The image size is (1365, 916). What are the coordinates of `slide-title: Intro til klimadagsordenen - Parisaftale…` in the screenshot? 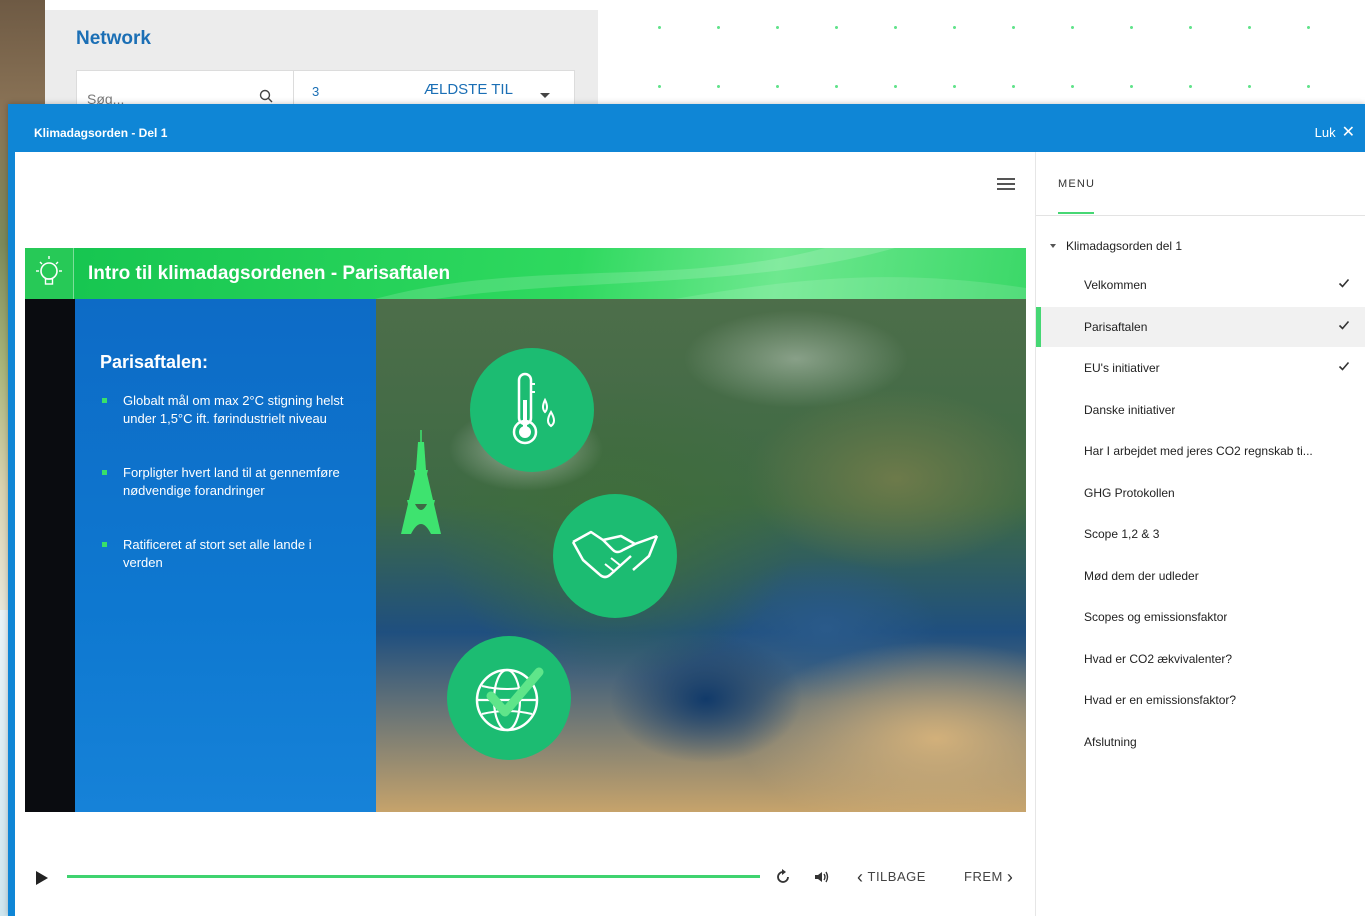 It's located at (269, 273).